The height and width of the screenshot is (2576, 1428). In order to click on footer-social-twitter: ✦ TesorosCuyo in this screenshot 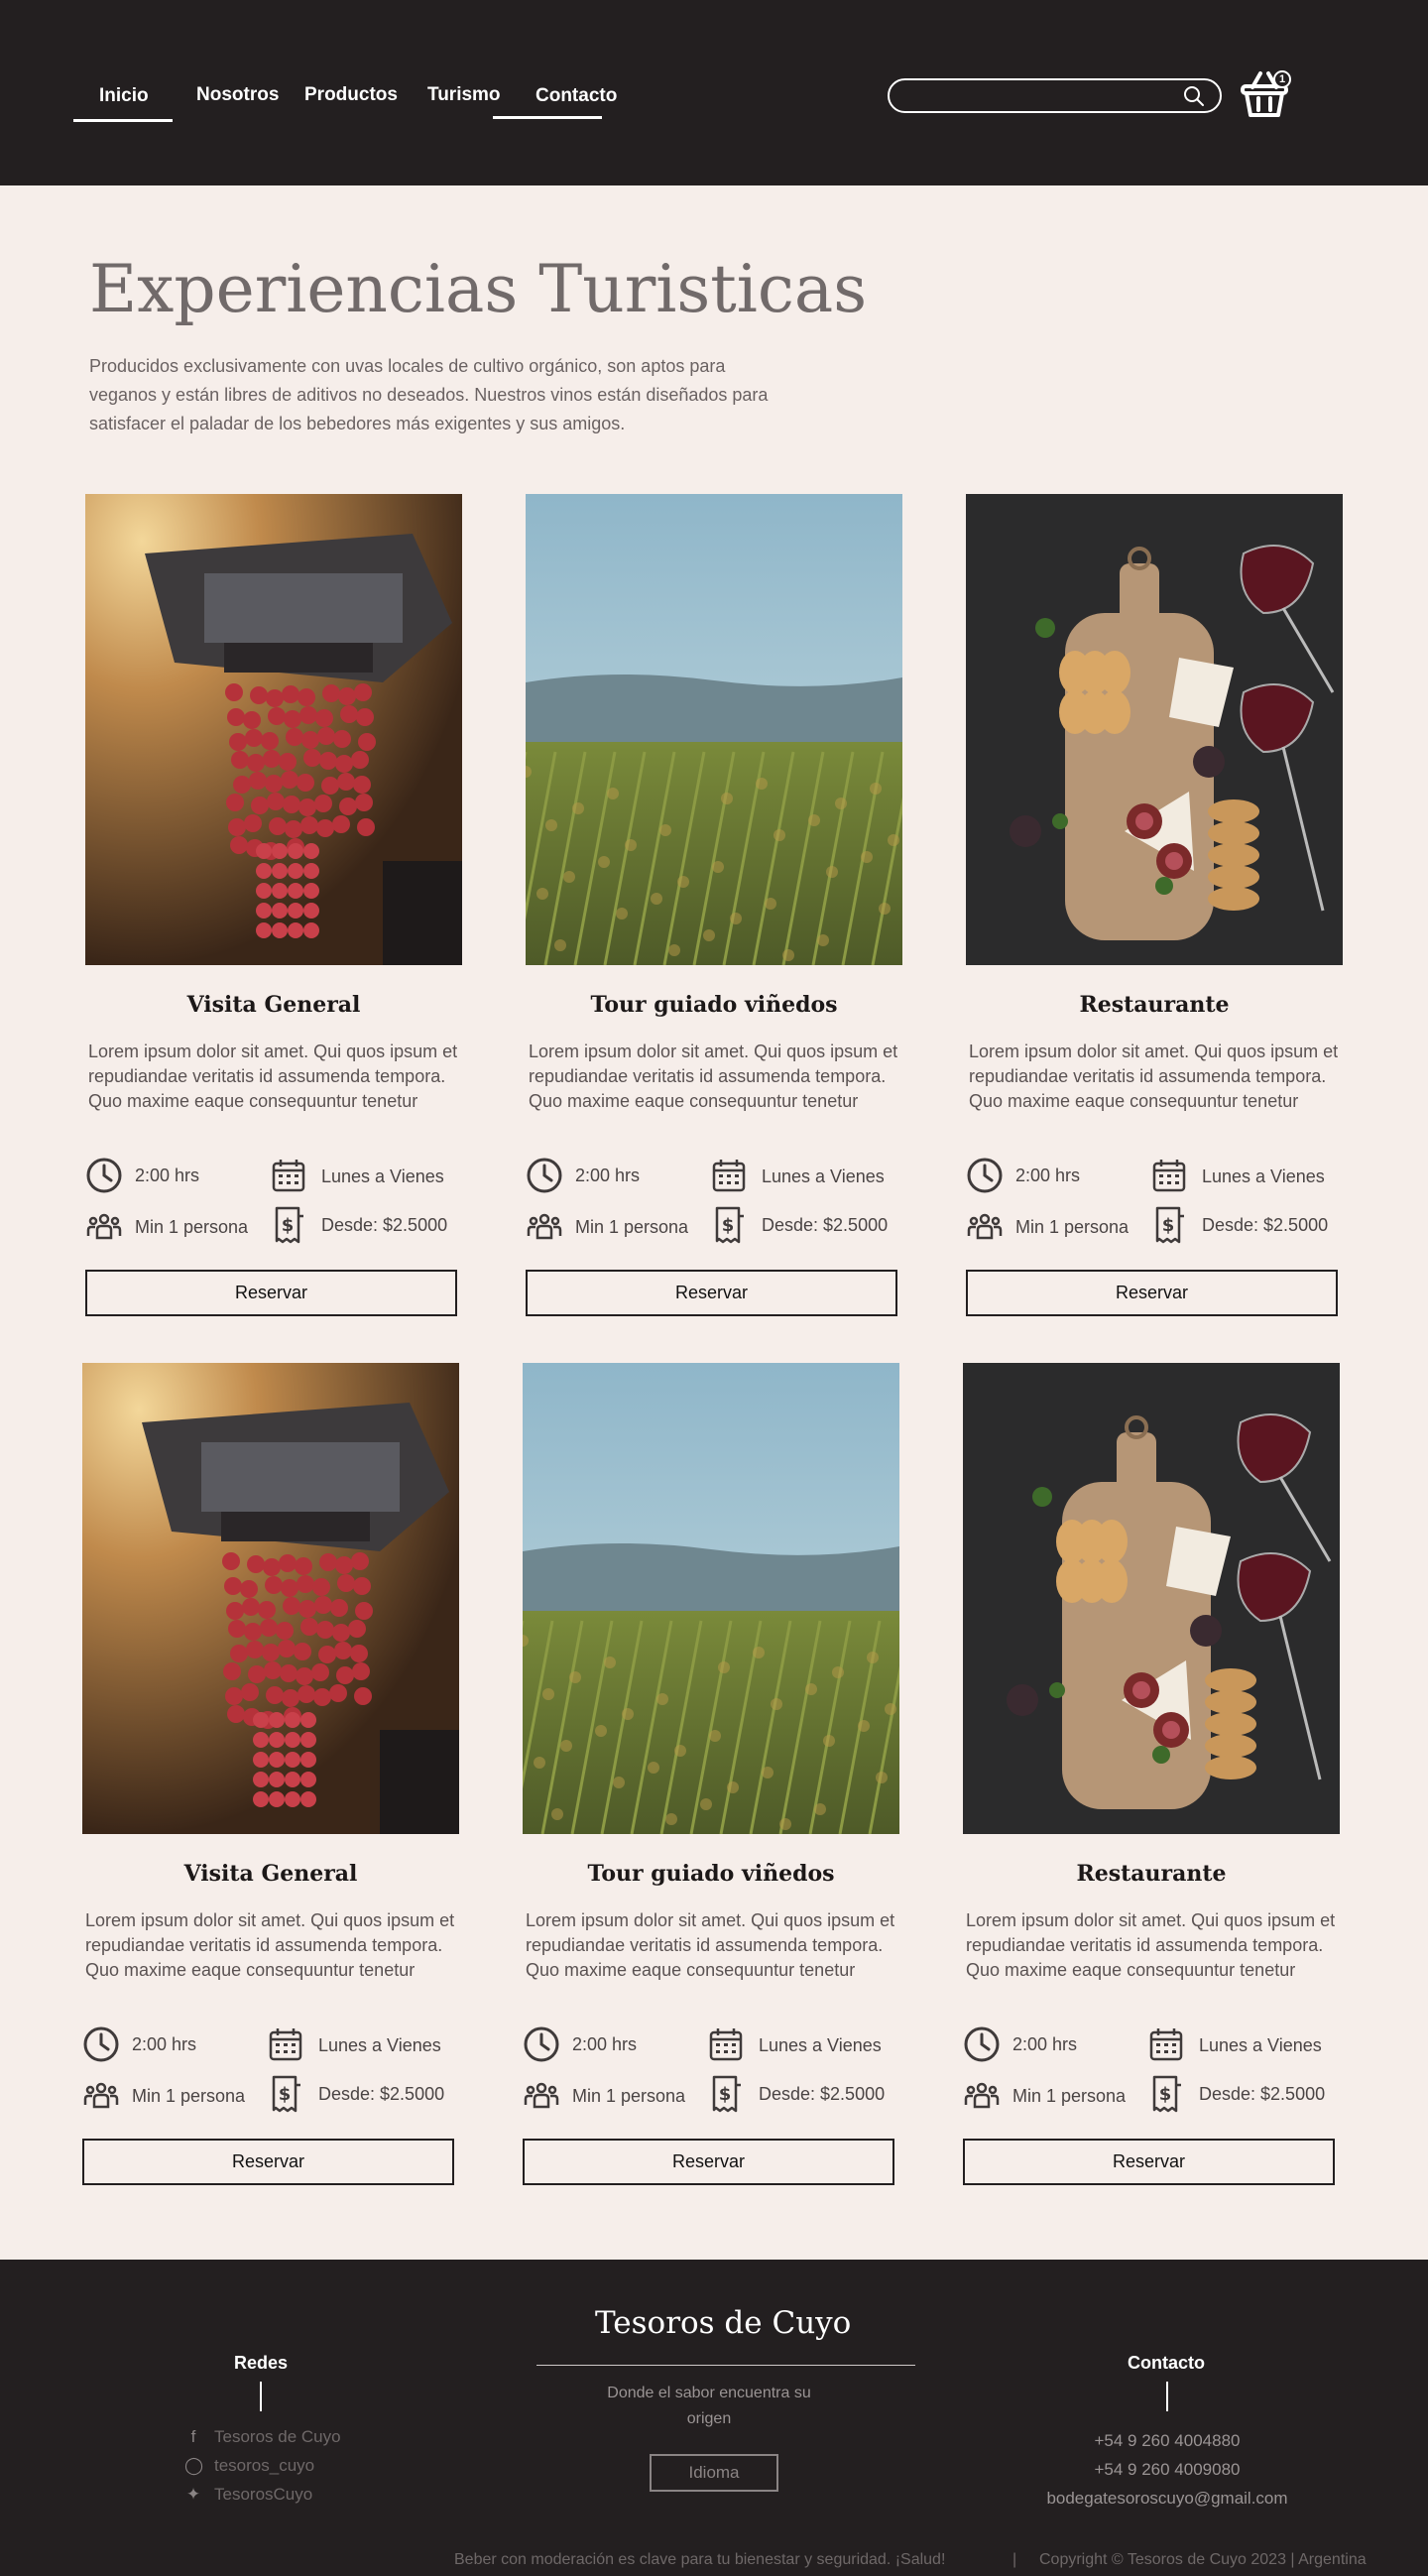, I will do `click(248, 2495)`.